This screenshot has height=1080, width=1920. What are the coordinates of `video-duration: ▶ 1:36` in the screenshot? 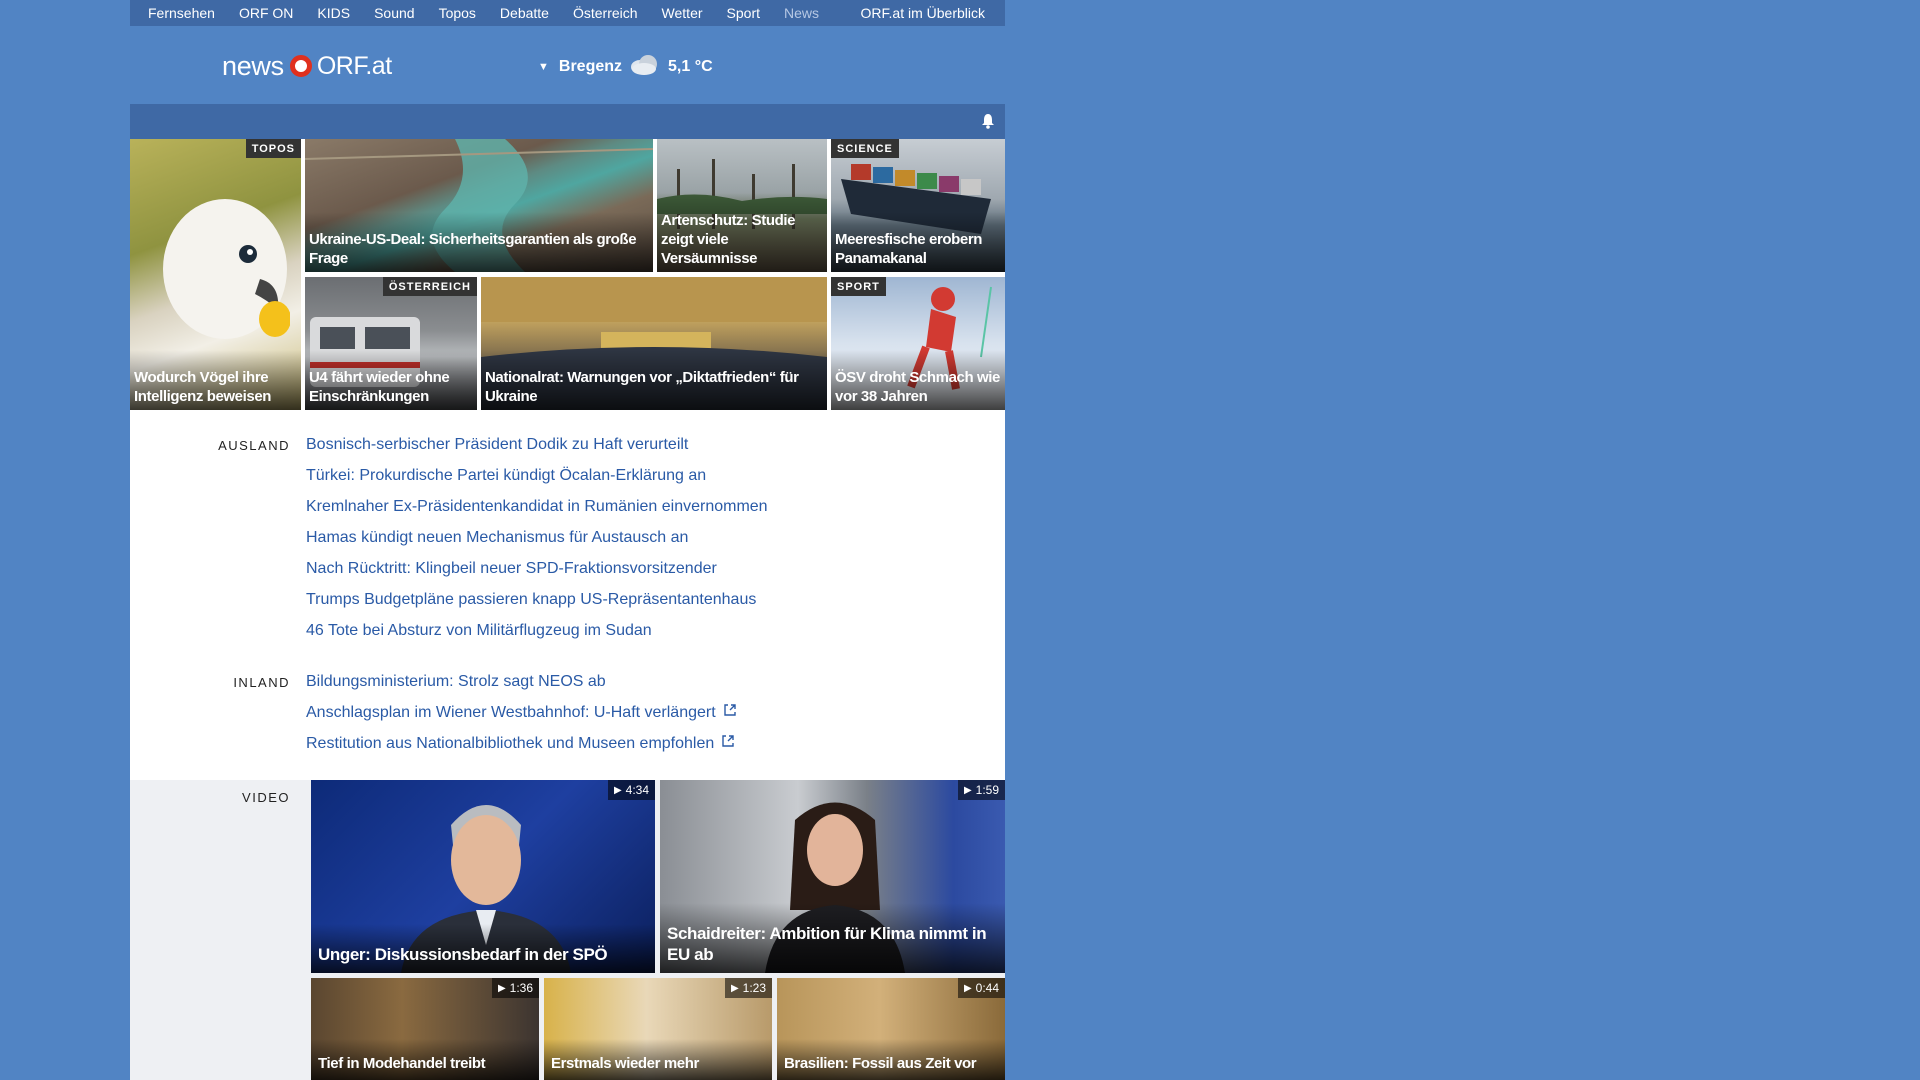 It's located at (515, 988).